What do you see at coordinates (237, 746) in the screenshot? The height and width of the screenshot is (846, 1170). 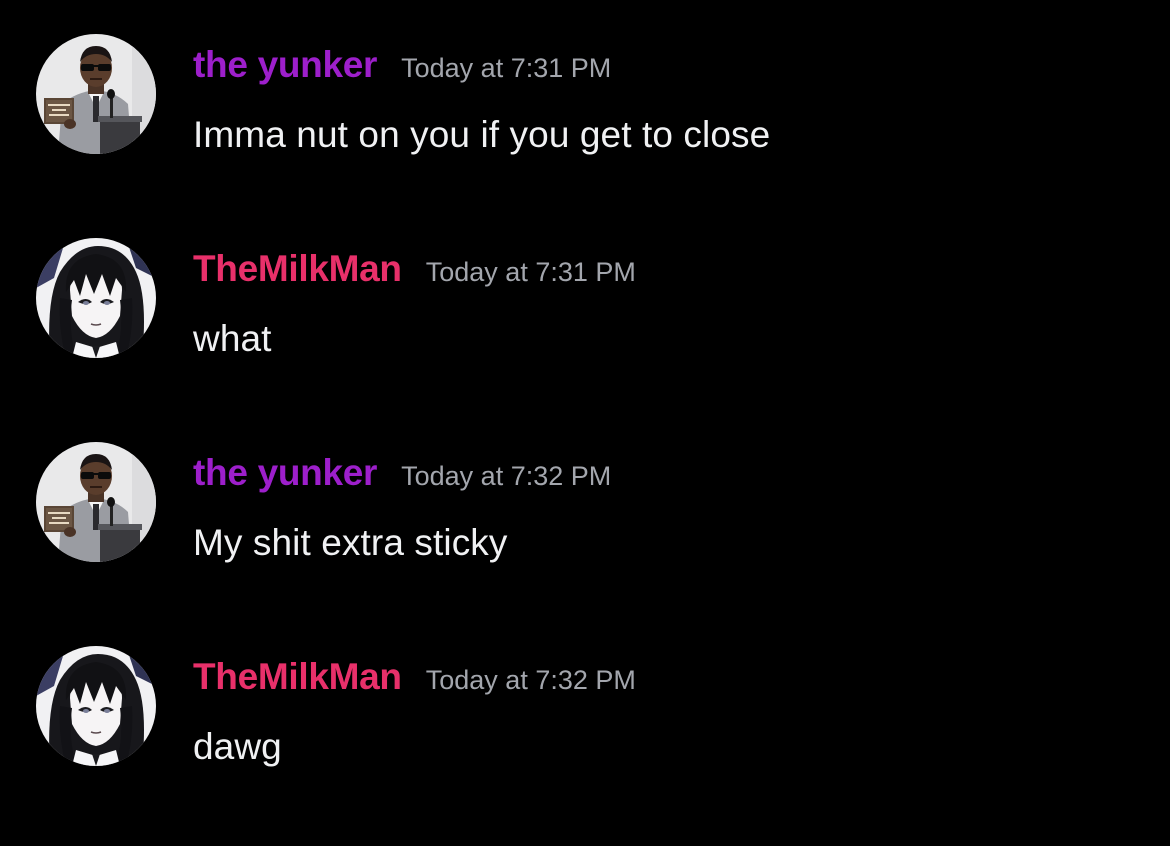 I see `message-content: dawg` at bounding box center [237, 746].